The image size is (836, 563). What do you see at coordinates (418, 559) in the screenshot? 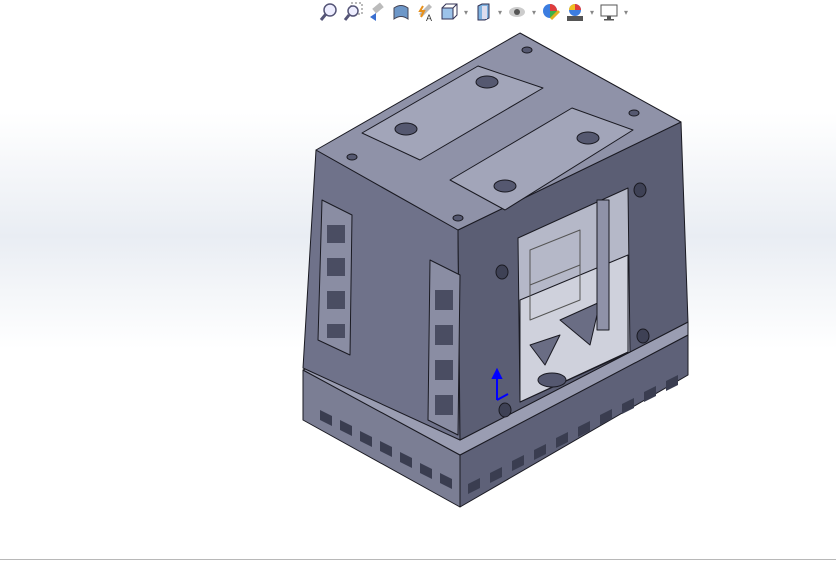
I see `viewport-bottom-border` at bounding box center [418, 559].